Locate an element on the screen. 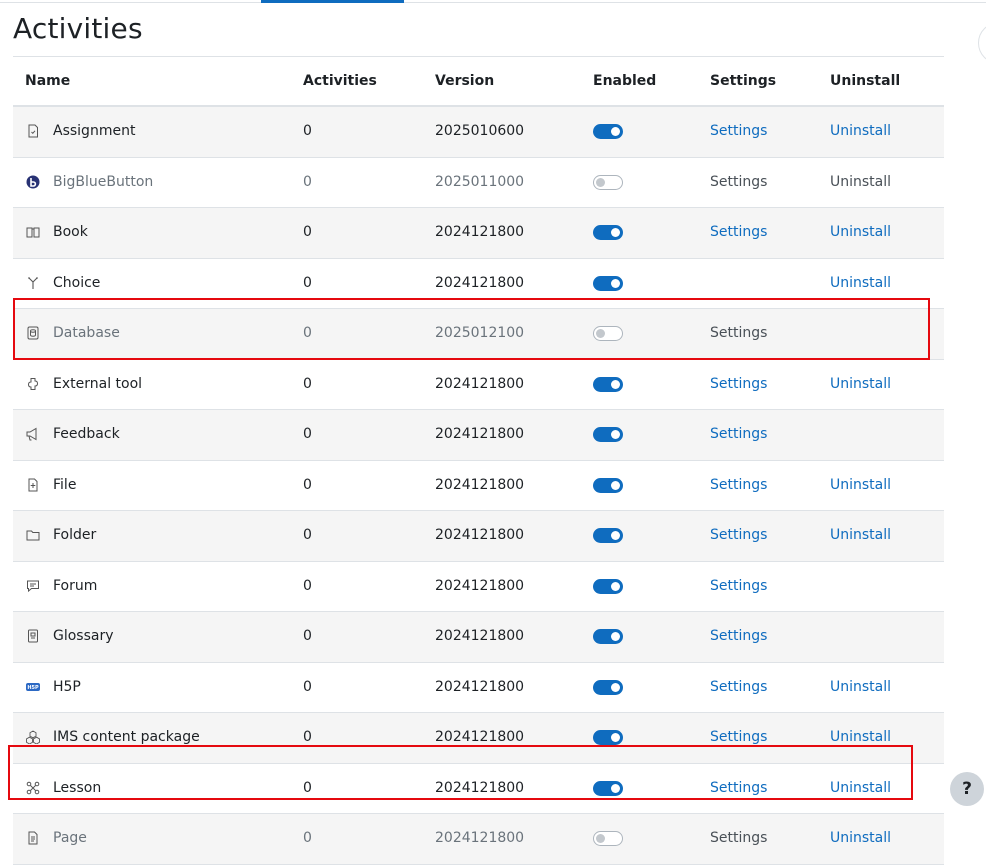  table-row: Choice 0 2024121800 Uninstall is located at coordinates (478, 284).